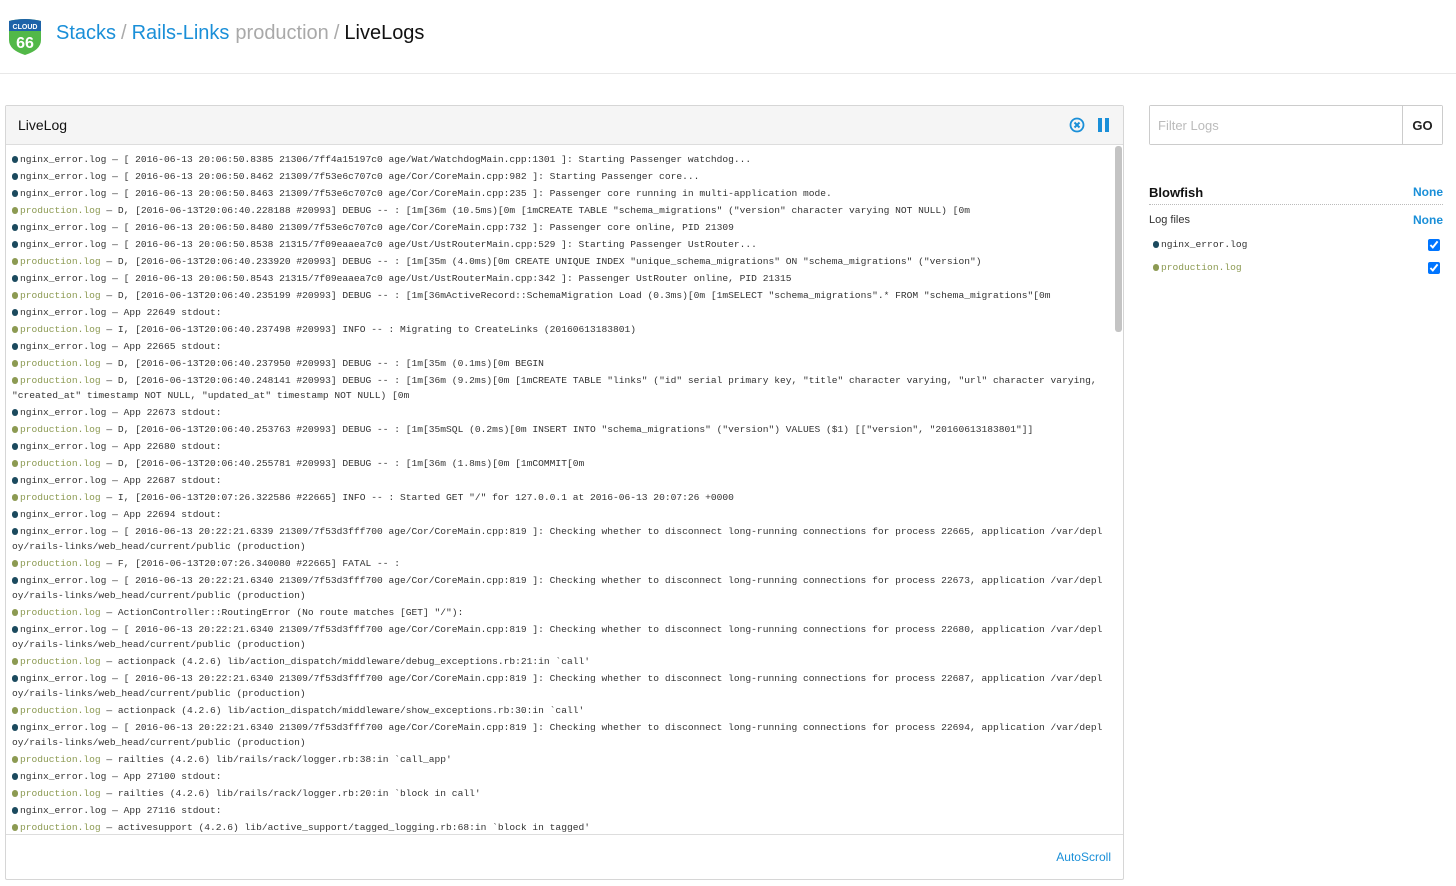 The image size is (1456, 886). What do you see at coordinates (1428, 220) in the screenshot?
I see `log-files-select-none: None` at bounding box center [1428, 220].